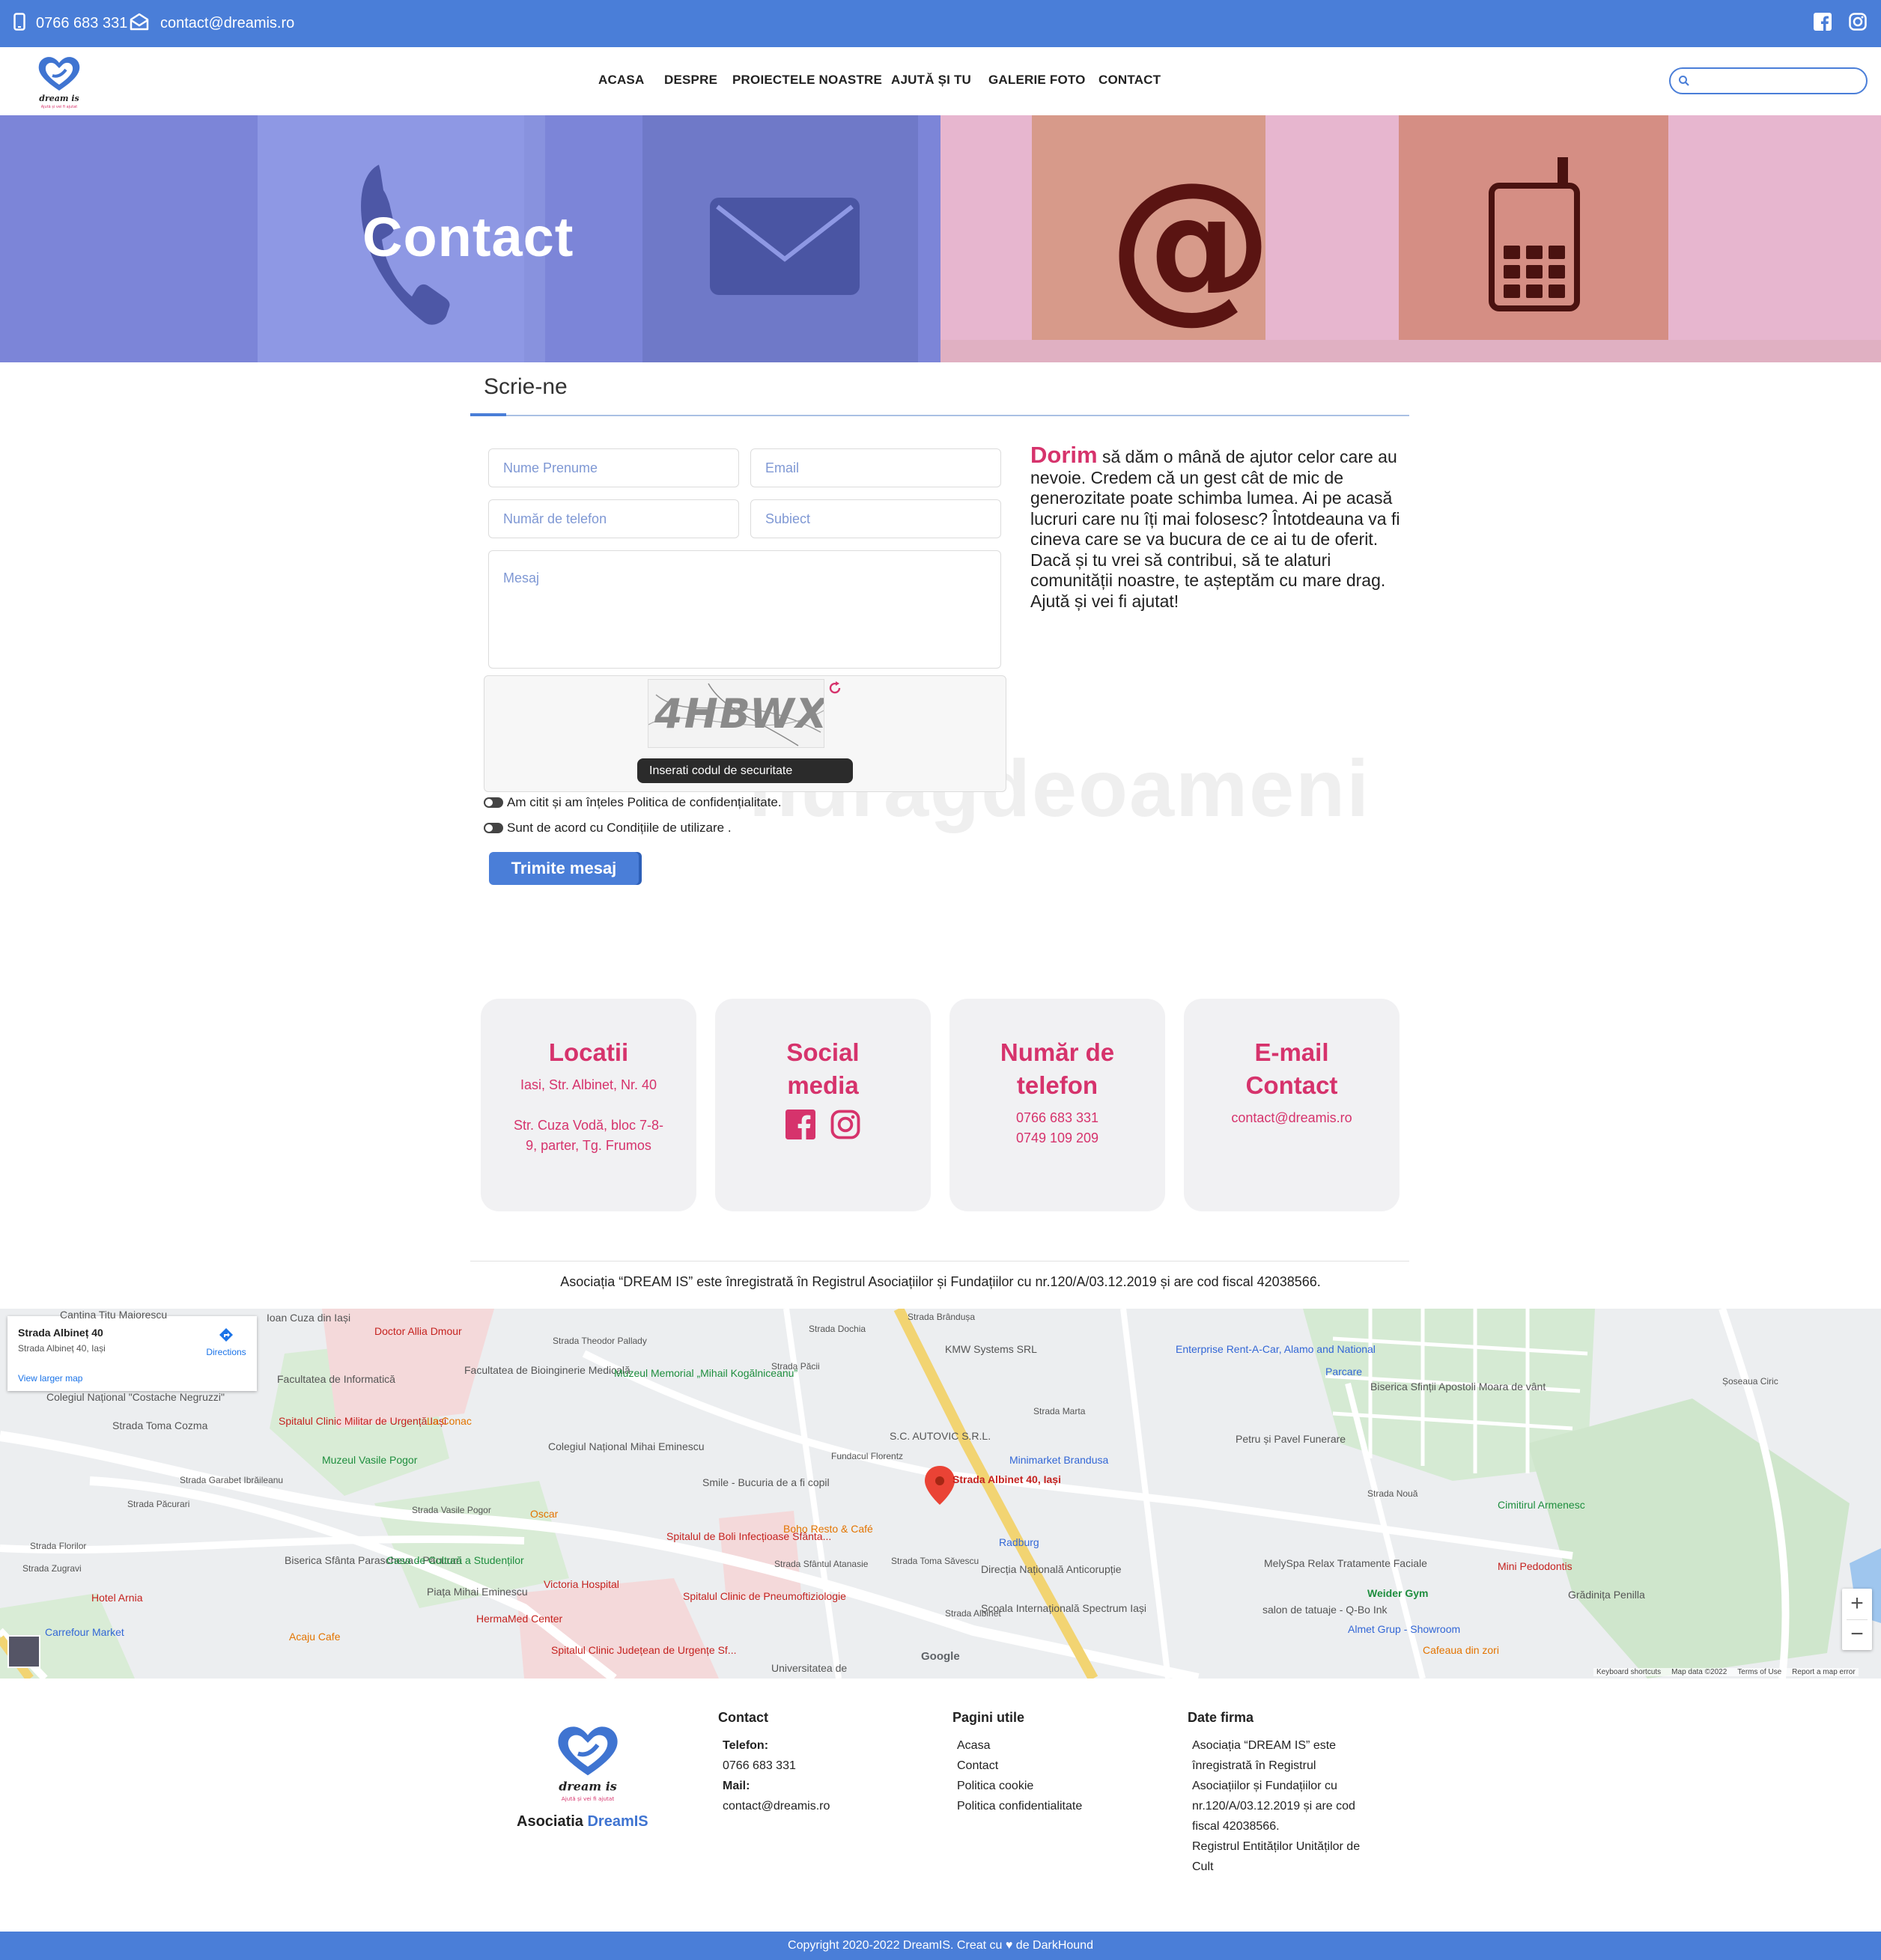  Describe the element at coordinates (845, 1126) in the screenshot. I see `instagram-icon` at that location.